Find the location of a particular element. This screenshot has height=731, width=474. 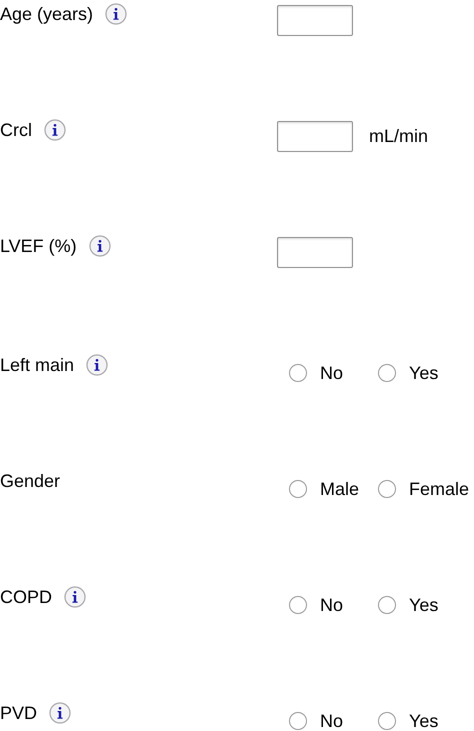

unit-label: mL/min is located at coordinates (398, 136).